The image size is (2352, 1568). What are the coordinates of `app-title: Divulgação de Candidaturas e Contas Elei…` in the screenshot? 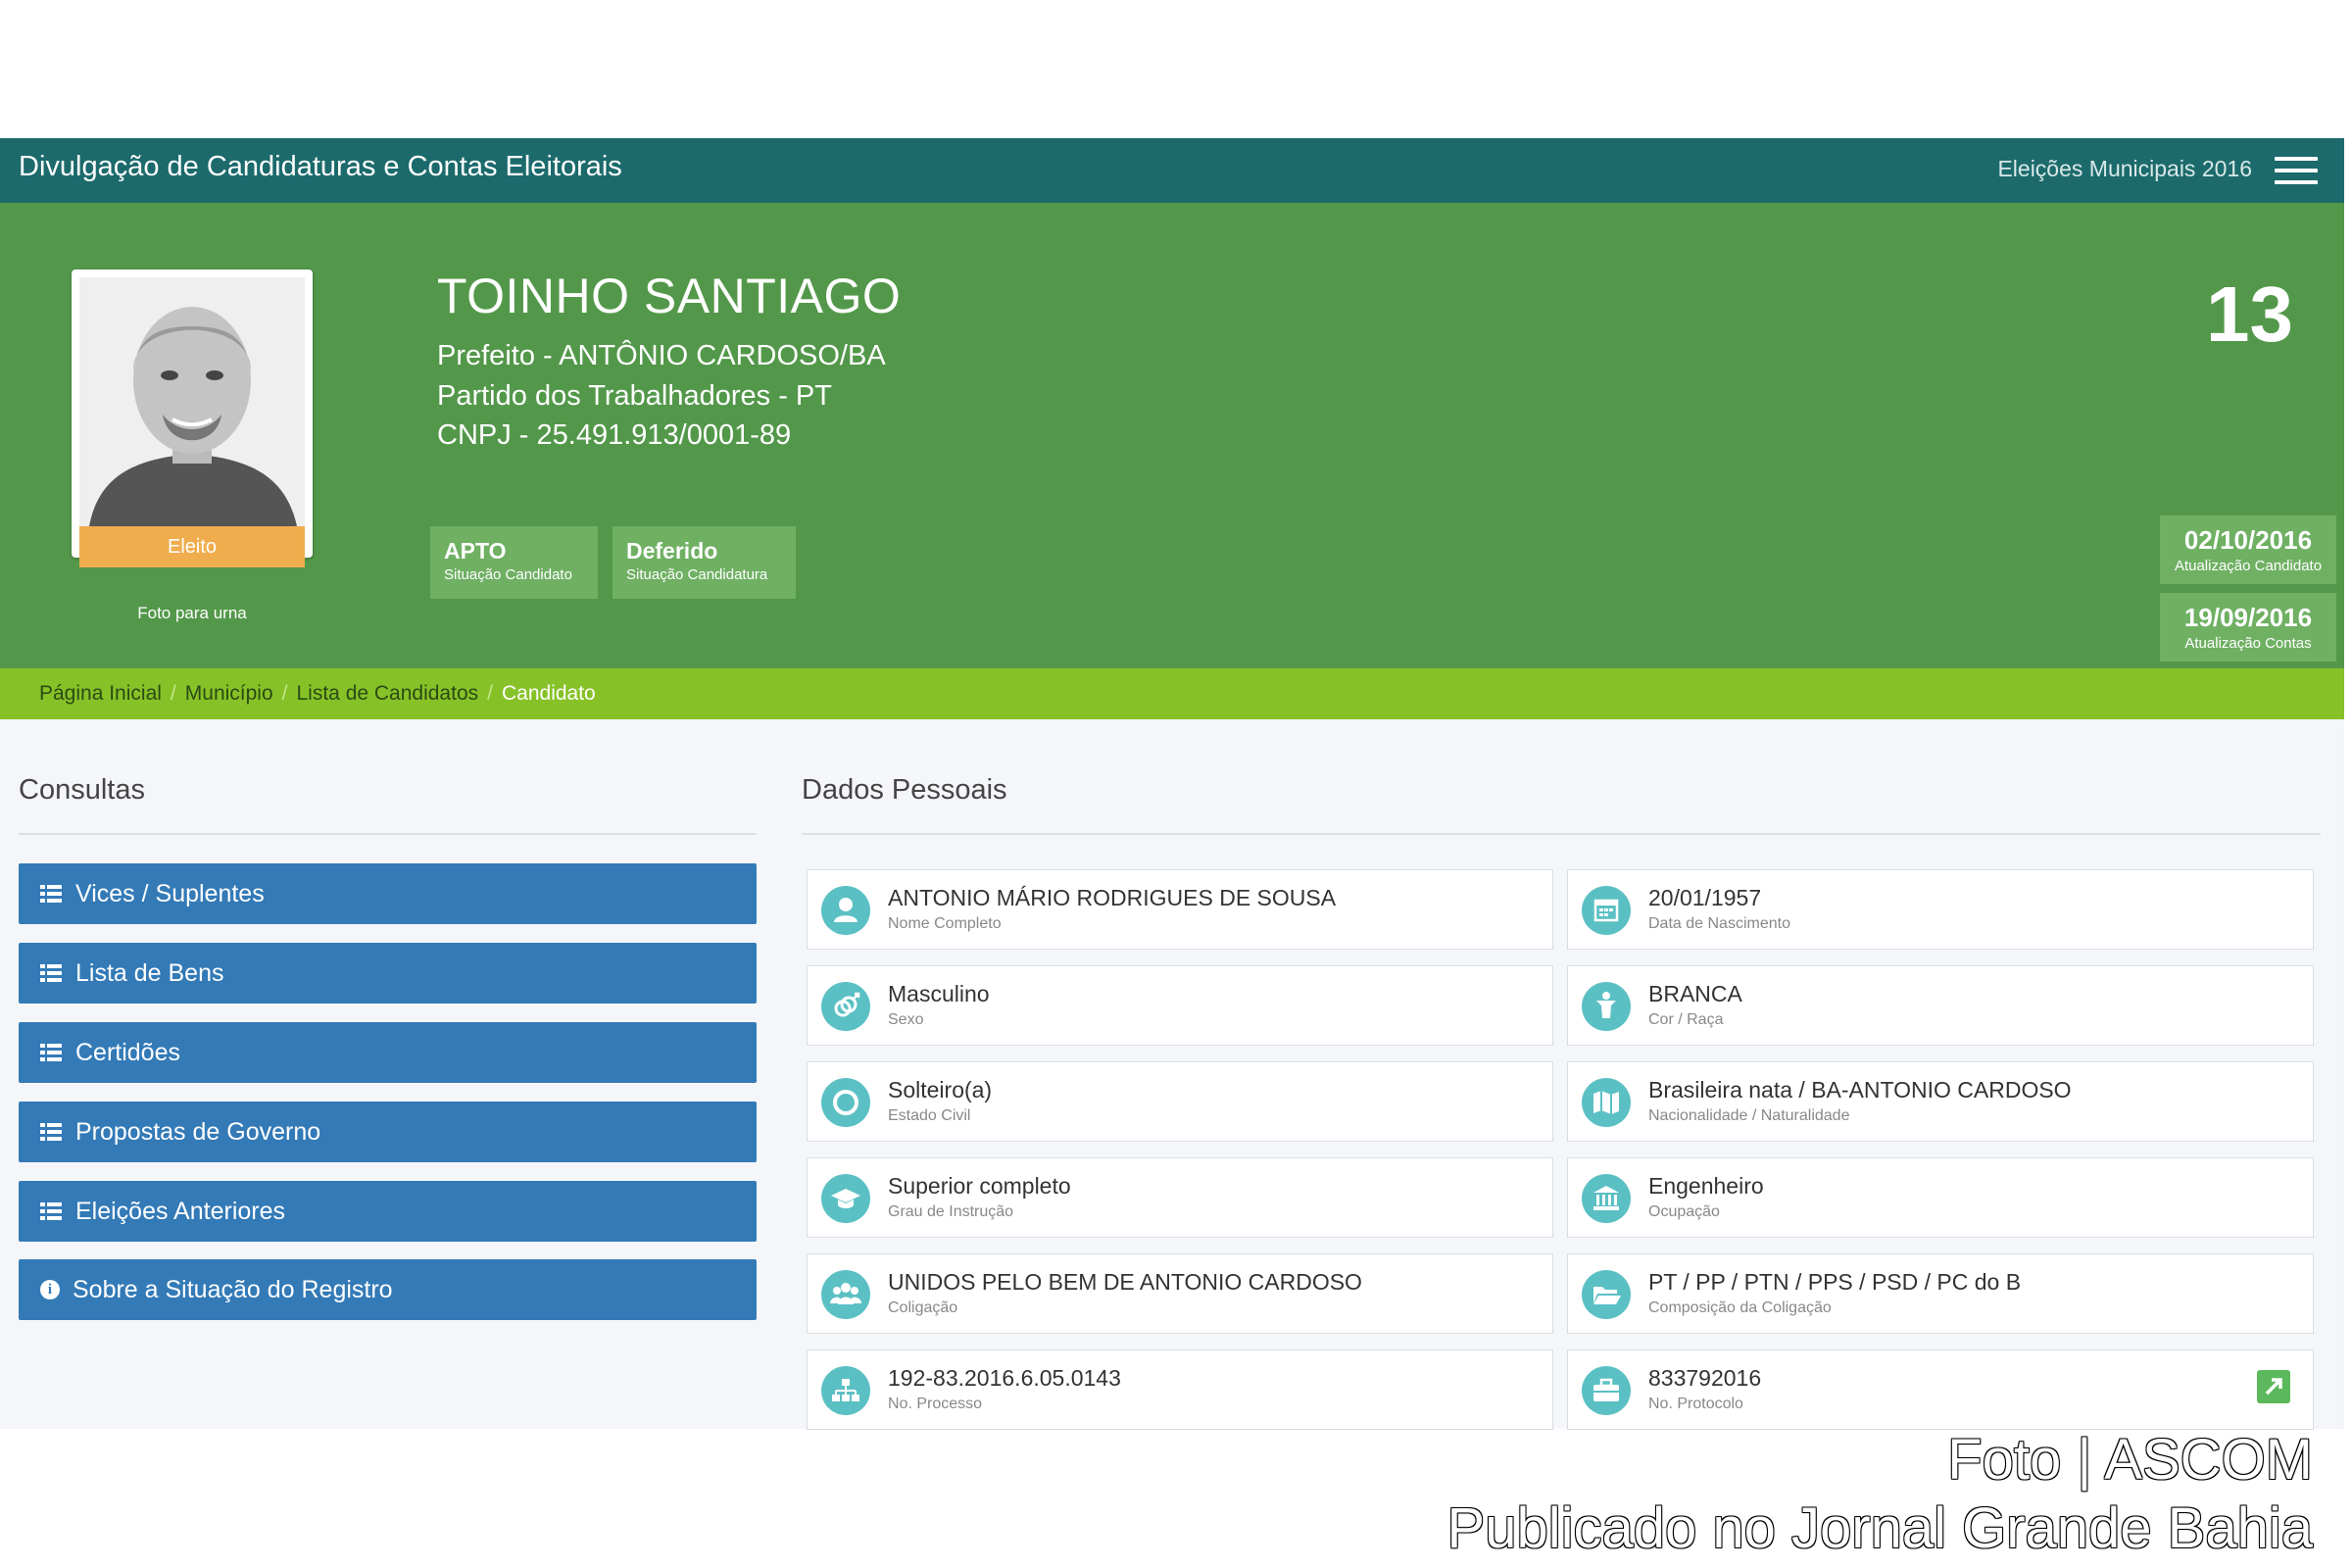 It's located at (320, 167).